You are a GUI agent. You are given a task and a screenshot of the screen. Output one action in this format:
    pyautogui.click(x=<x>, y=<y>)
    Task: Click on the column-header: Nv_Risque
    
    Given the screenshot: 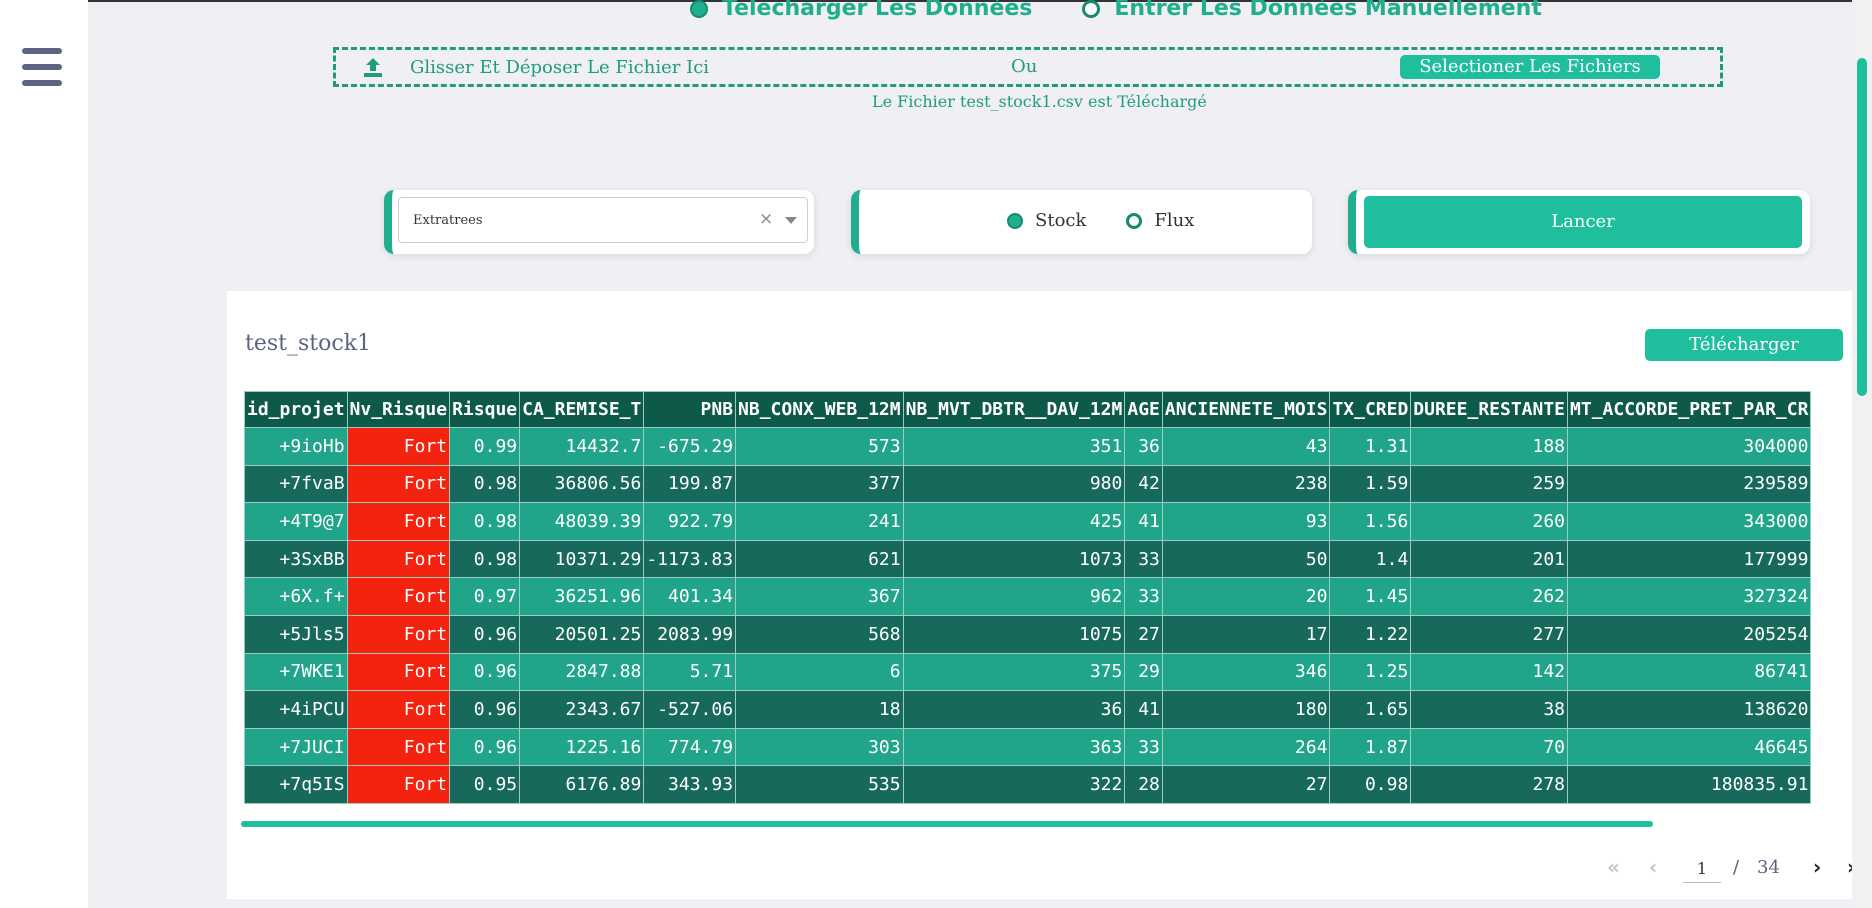 What is the action you would take?
    pyautogui.click(x=398, y=409)
    